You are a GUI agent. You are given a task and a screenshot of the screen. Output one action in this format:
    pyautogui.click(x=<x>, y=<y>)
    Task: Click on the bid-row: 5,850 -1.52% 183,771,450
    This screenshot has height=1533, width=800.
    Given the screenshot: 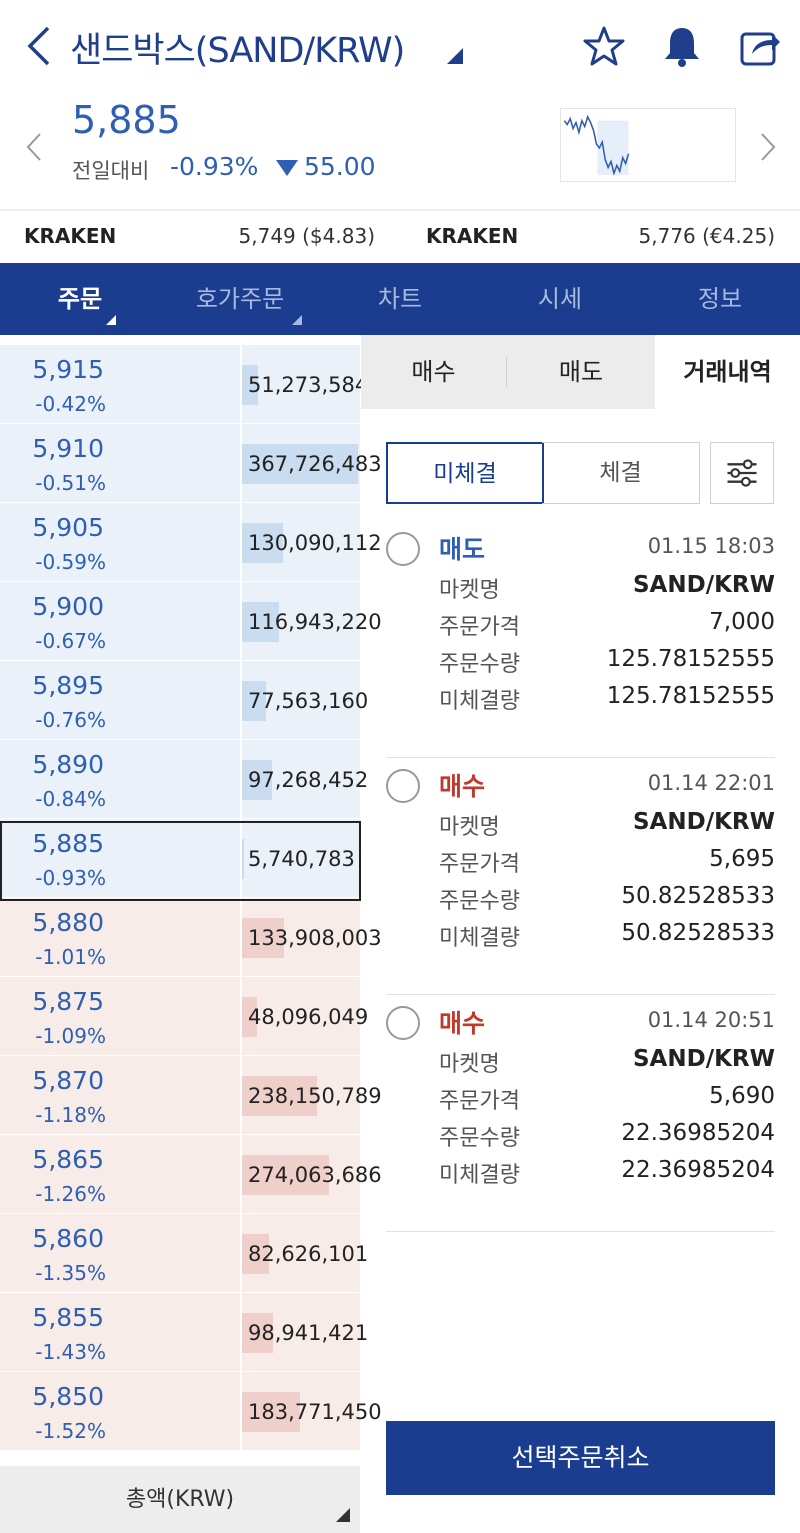 What is the action you would take?
    pyautogui.click(x=191, y=1411)
    